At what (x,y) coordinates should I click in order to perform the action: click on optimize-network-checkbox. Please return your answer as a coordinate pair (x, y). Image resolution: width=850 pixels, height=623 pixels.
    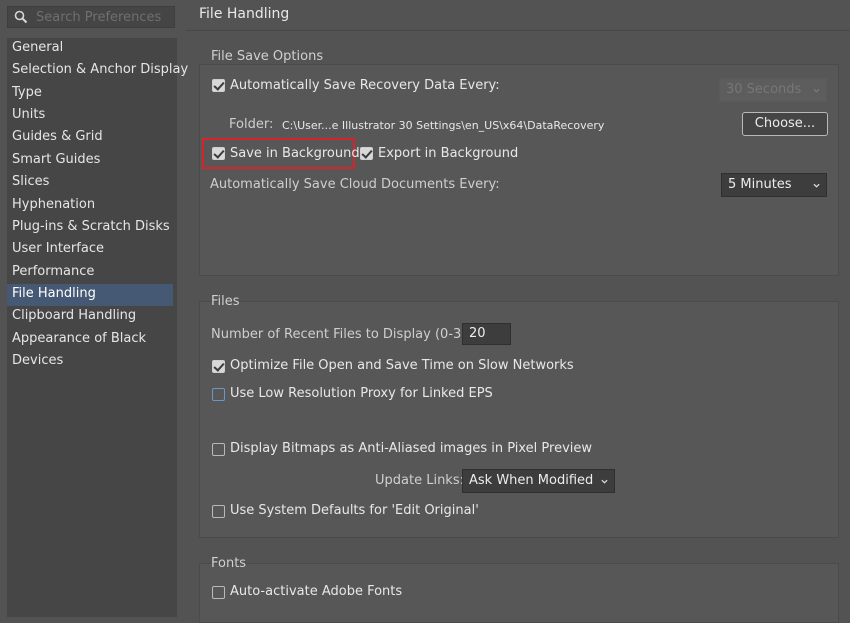
    Looking at the image, I should click on (218, 366).